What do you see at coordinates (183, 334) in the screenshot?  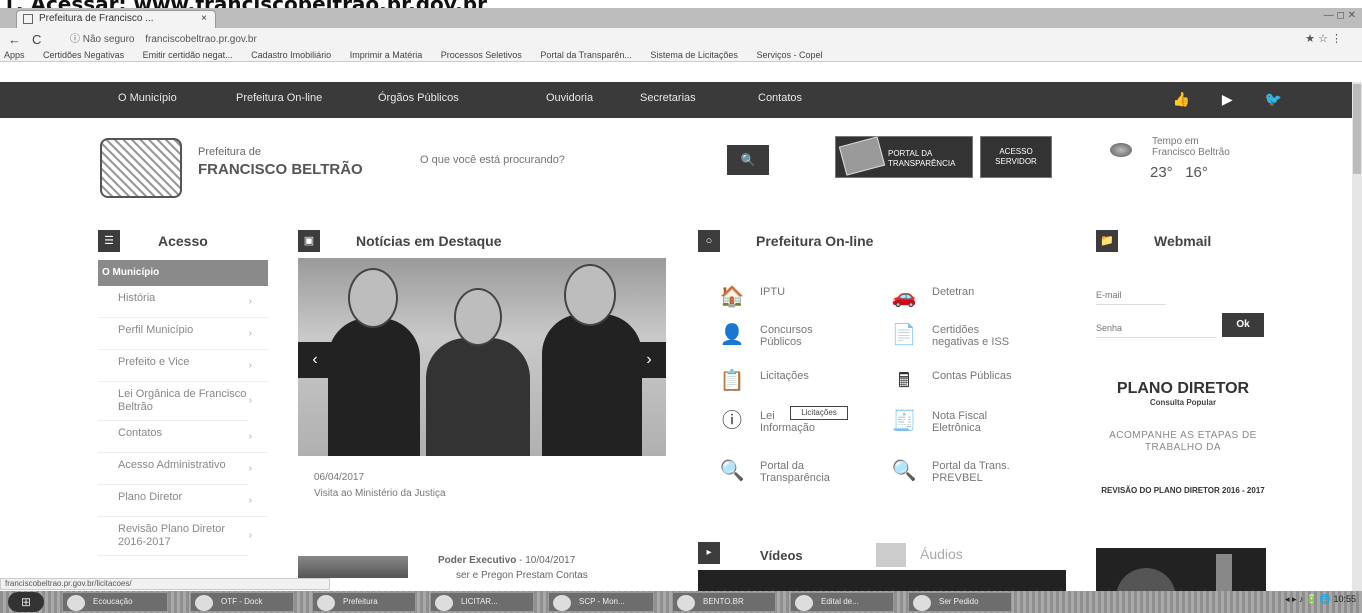 I see `menu-item: Perfil Município ›` at bounding box center [183, 334].